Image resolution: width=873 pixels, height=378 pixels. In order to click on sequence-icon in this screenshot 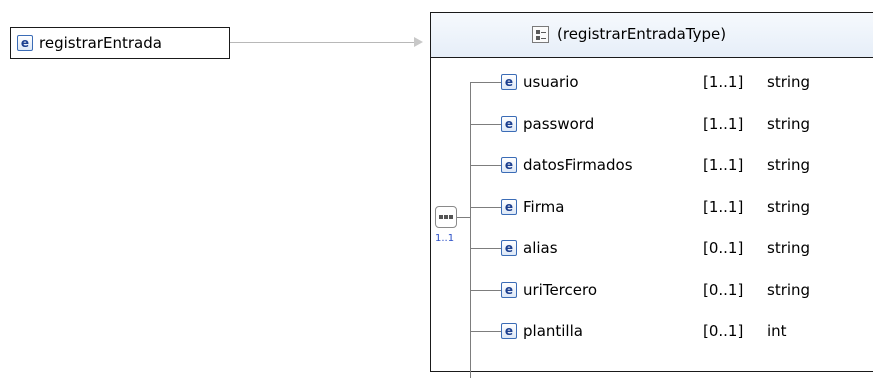, I will do `click(446, 217)`.